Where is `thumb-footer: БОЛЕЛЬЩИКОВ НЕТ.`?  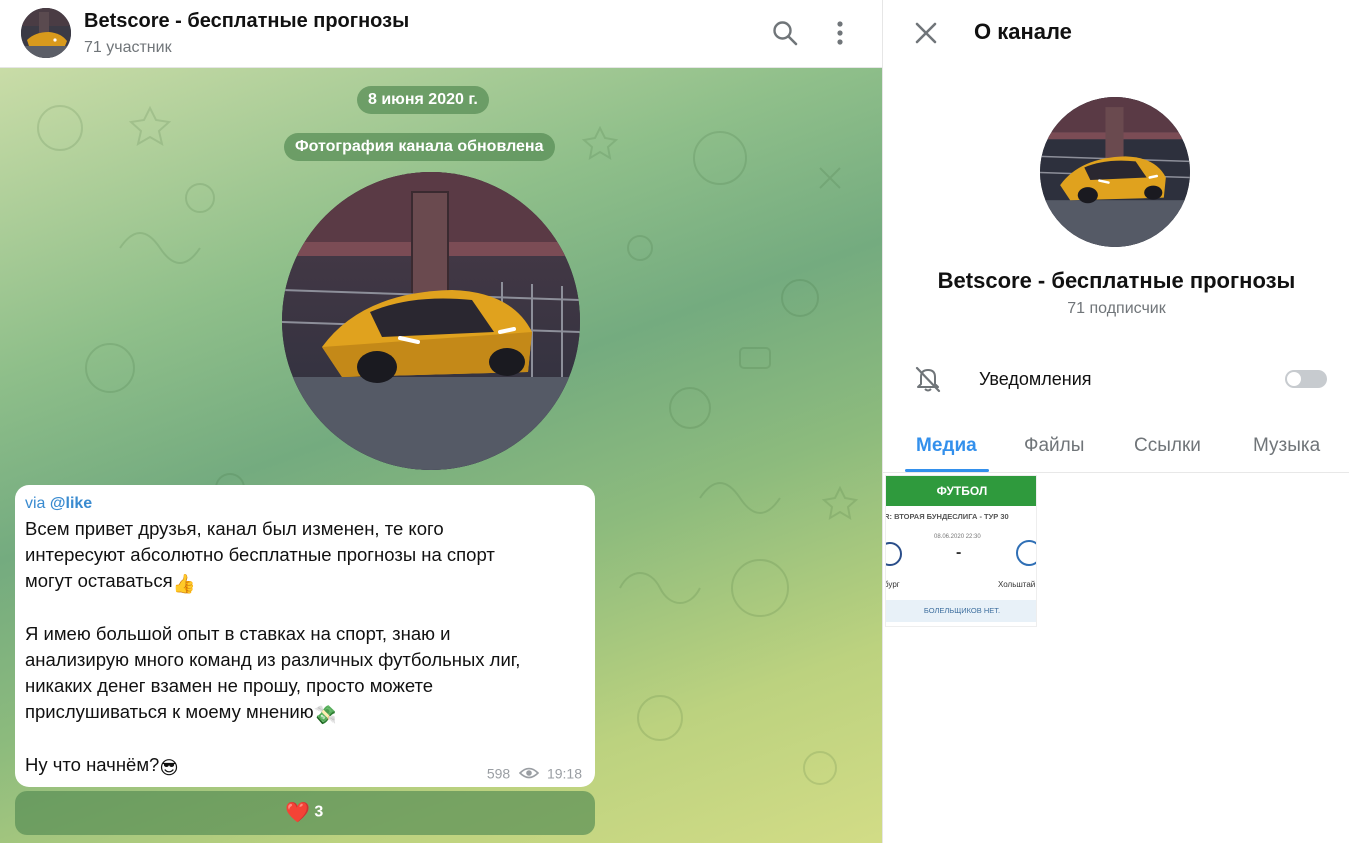 thumb-footer: БОЛЕЛЬЩИКОВ НЕТ. is located at coordinates (961, 611).